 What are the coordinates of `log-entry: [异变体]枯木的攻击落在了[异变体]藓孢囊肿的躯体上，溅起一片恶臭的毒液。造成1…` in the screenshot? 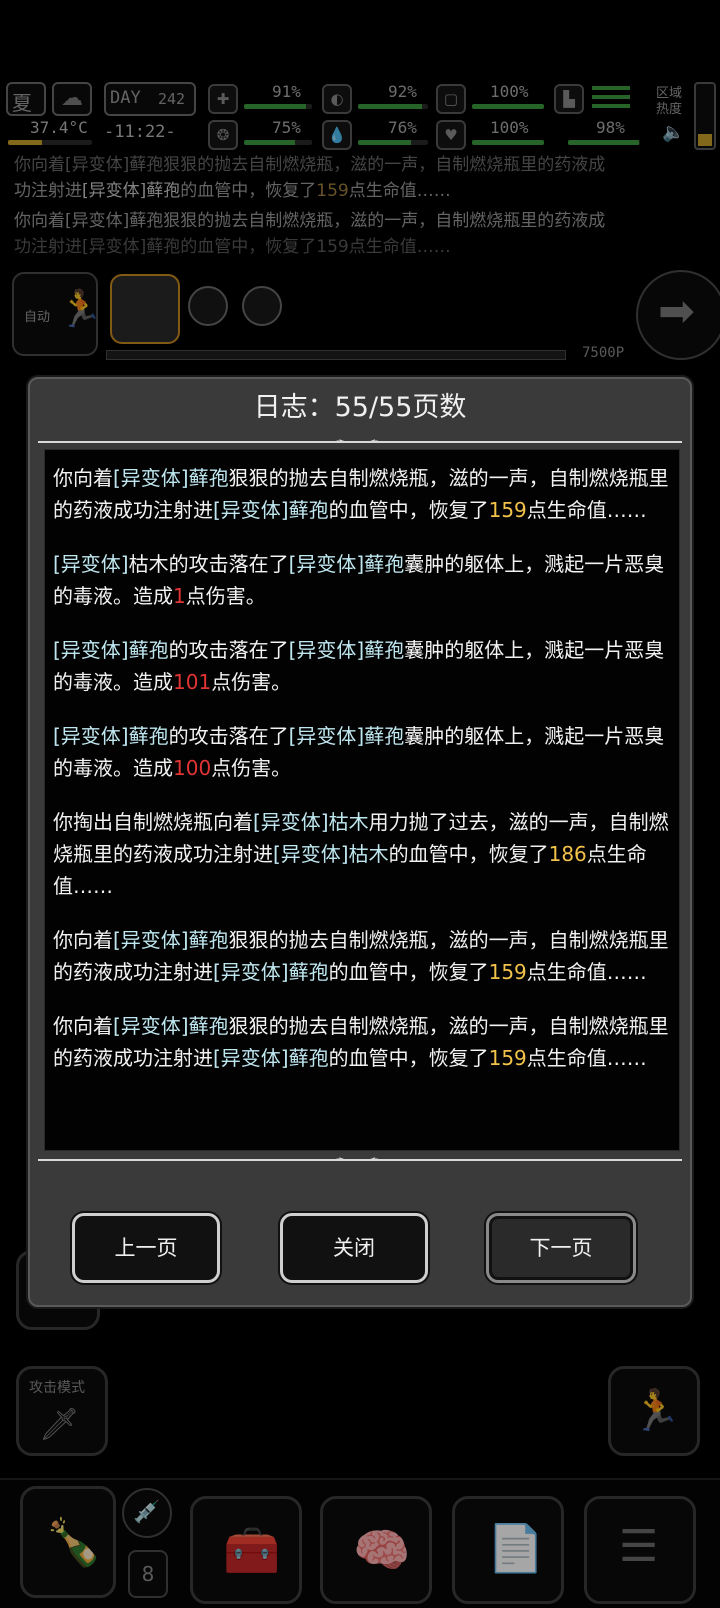 It's located at (359, 580).